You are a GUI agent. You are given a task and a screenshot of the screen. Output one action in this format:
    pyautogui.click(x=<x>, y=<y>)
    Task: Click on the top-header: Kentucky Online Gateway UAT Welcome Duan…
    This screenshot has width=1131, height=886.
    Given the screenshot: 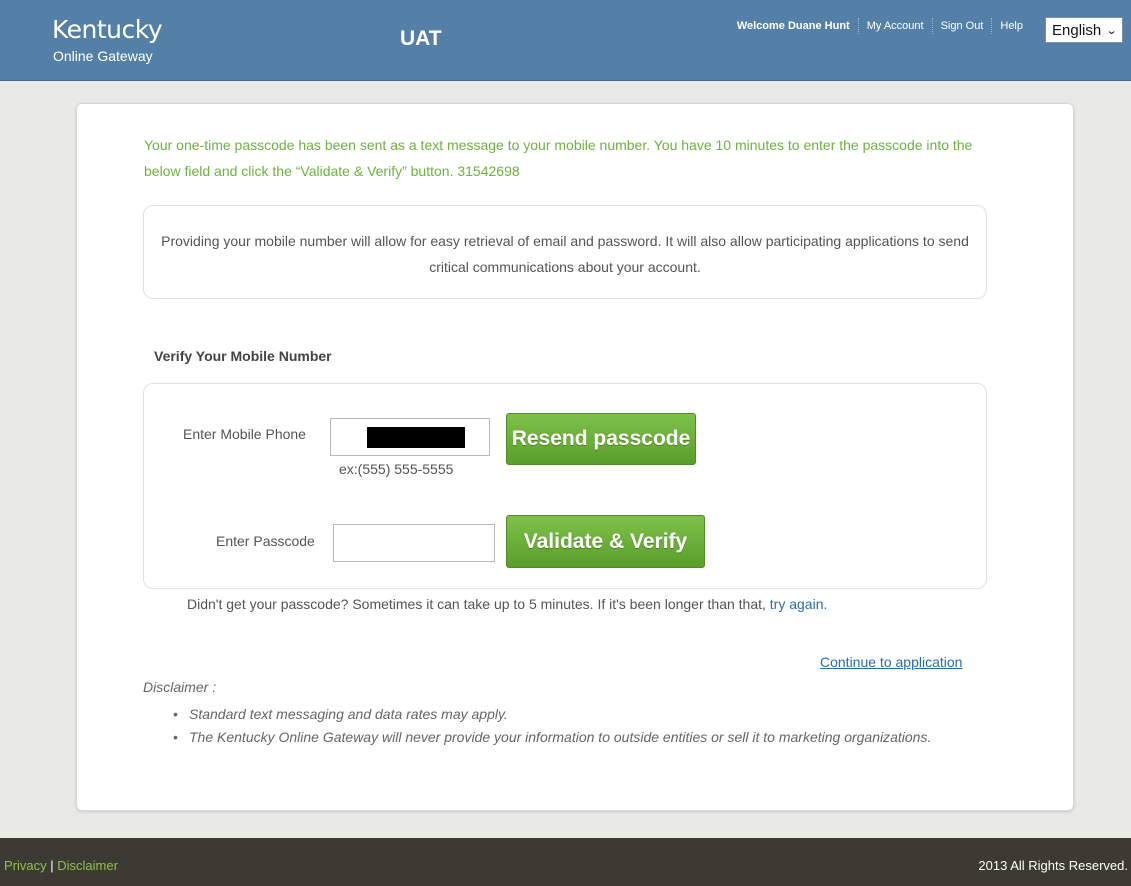 What is the action you would take?
    pyautogui.click(x=565, y=40)
    